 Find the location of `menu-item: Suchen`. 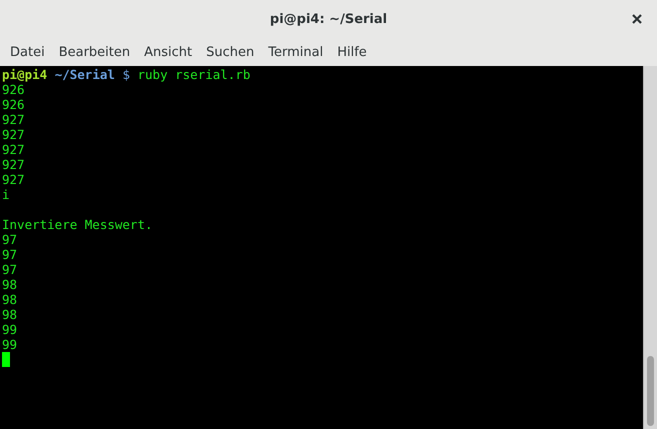

menu-item: Suchen is located at coordinates (230, 52).